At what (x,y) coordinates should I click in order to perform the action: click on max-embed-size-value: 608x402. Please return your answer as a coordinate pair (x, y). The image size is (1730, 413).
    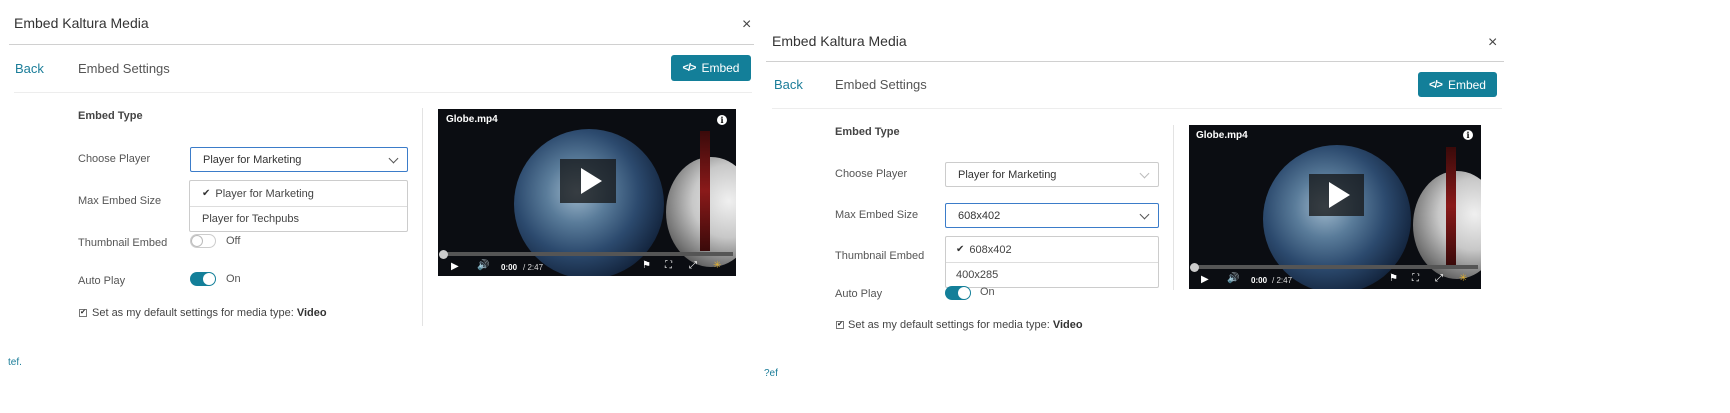
    Looking at the image, I should click on (979, 215).